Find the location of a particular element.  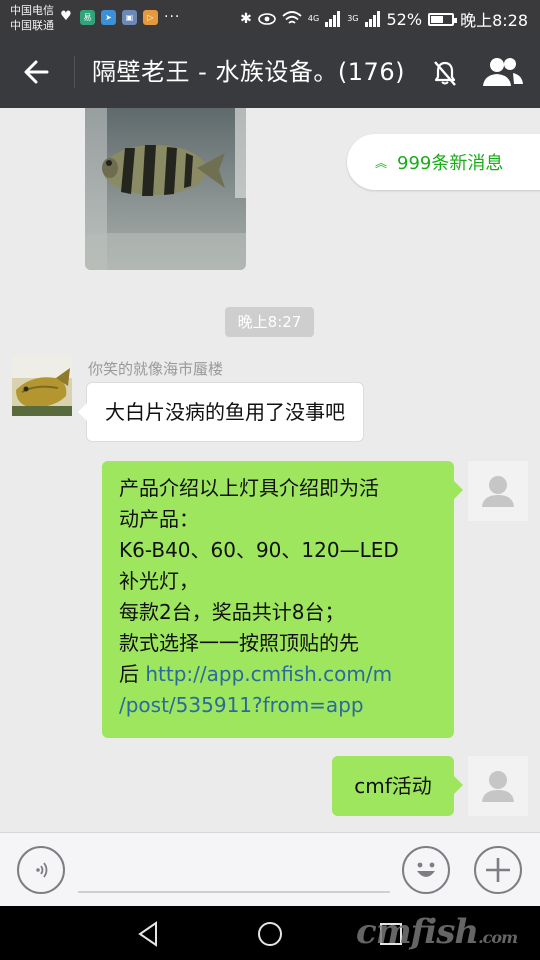

battery-level is located at coordinates (437, 19).